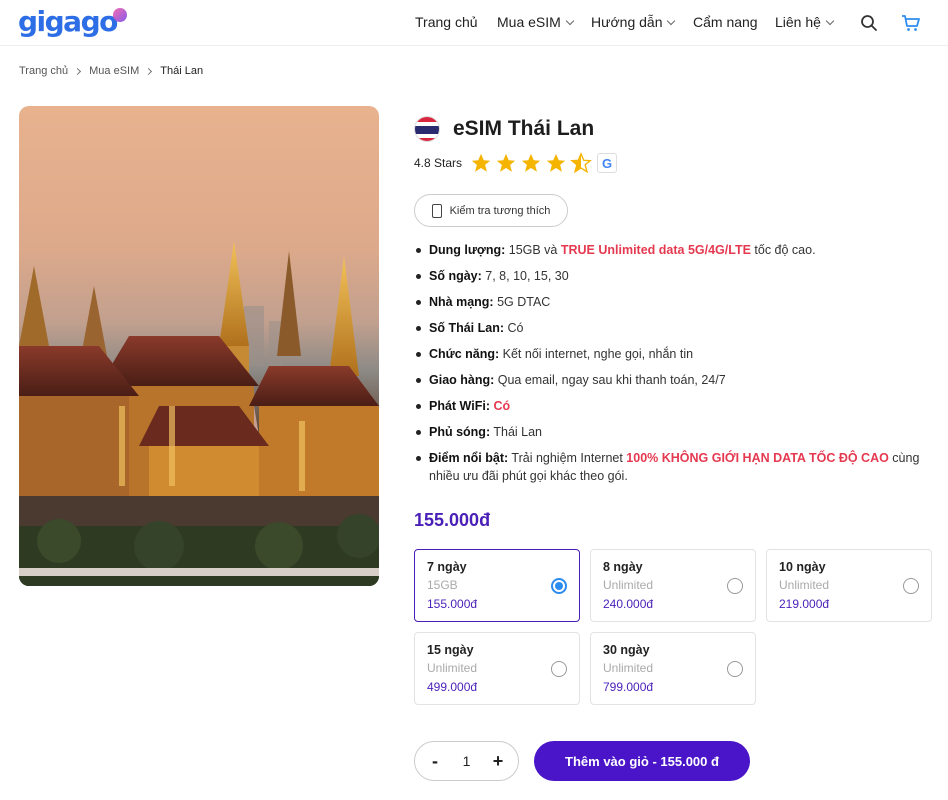 The height and width of the screenshot is (800, 948). I want to click on plan-name: 7 ngày, so click(447, 567).